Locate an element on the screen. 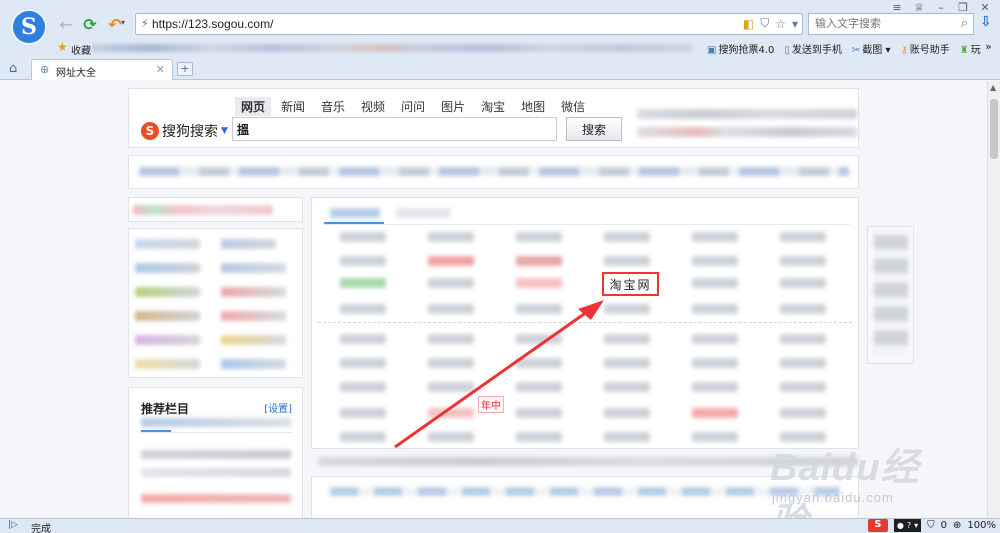 This screenshot has width=1000, height=533. grid-tab-active is located at coordinates (355, 213).